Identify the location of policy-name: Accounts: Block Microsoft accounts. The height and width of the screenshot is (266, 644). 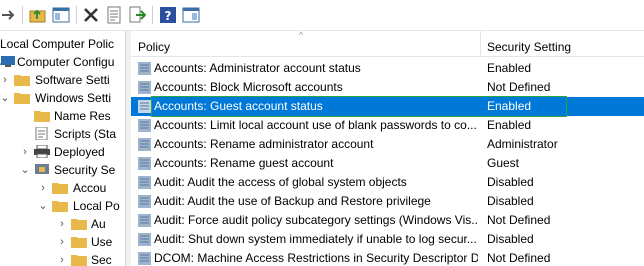
(248, 87).